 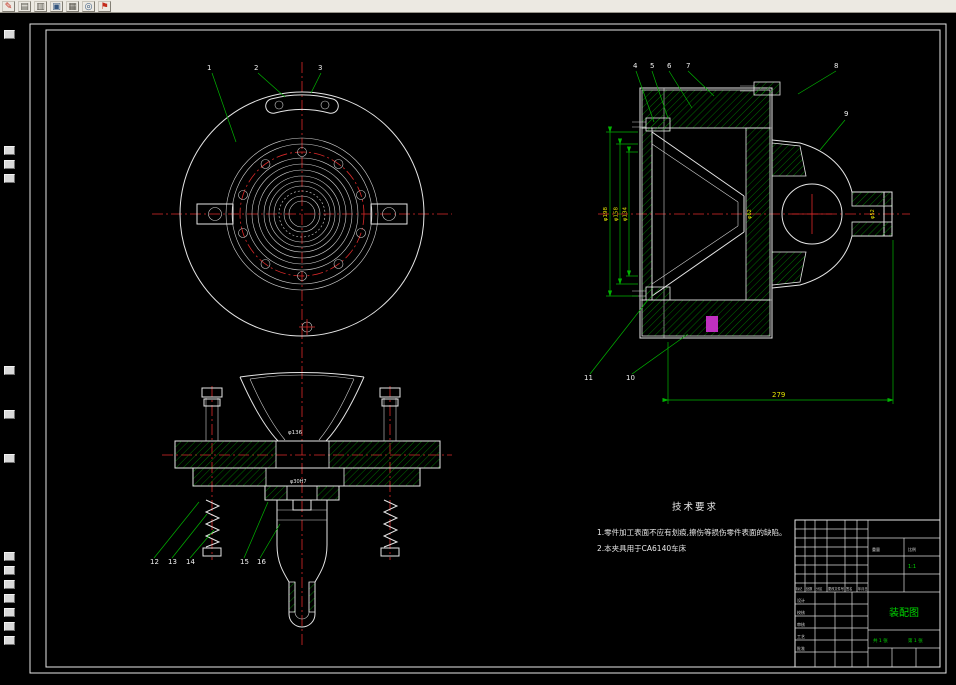 I want to click on callout-label: 2, so click(x=256, y=68).